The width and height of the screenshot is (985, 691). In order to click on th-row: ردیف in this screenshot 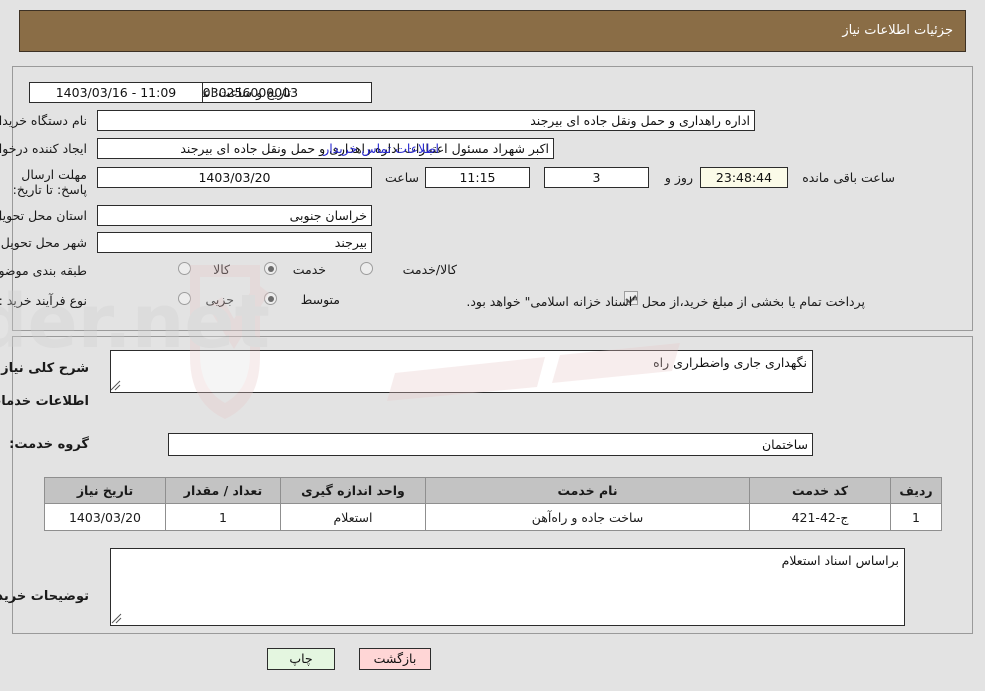, I will do `click(916, 490)`.